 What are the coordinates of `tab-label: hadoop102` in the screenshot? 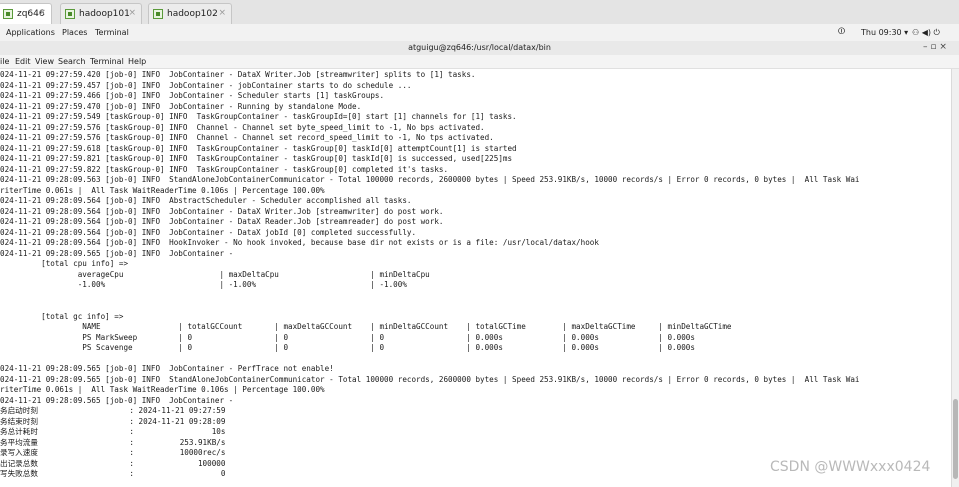 It's located at (192, 14).